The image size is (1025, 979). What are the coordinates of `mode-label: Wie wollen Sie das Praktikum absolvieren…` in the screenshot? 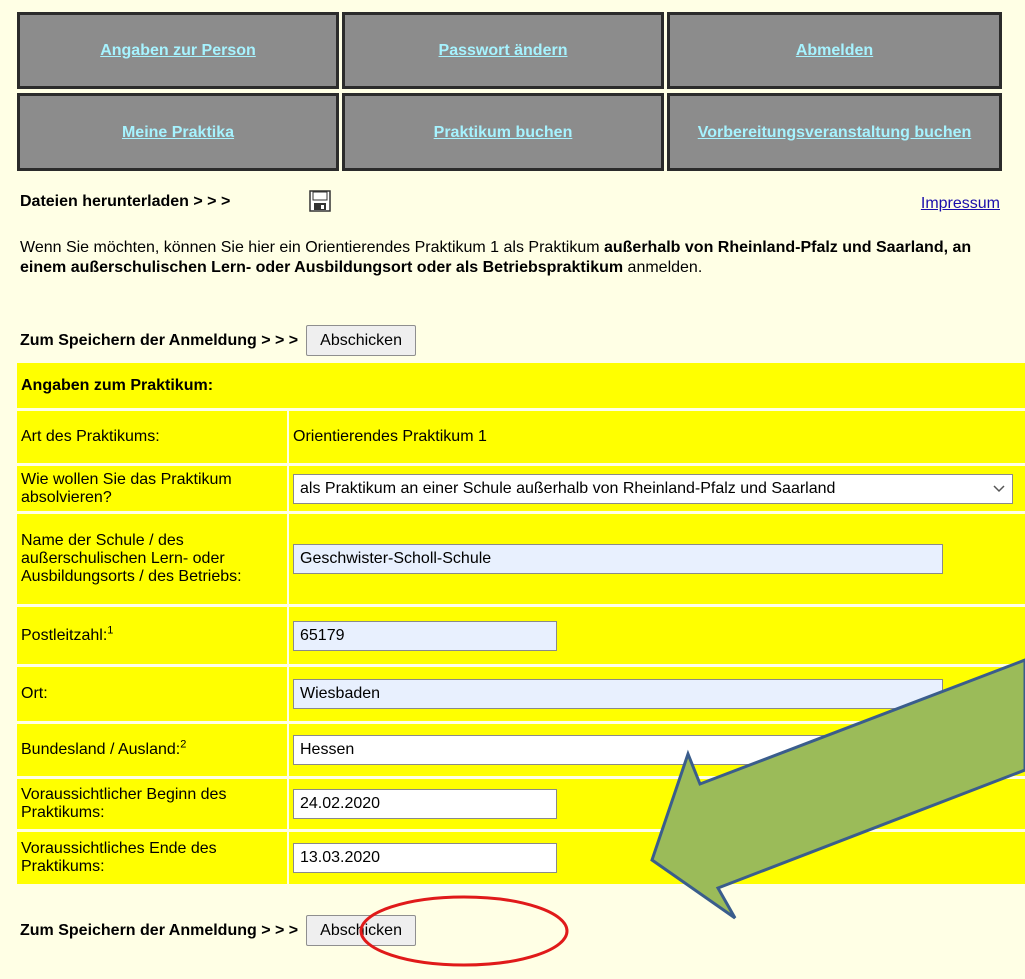 It's located at (152, 488).